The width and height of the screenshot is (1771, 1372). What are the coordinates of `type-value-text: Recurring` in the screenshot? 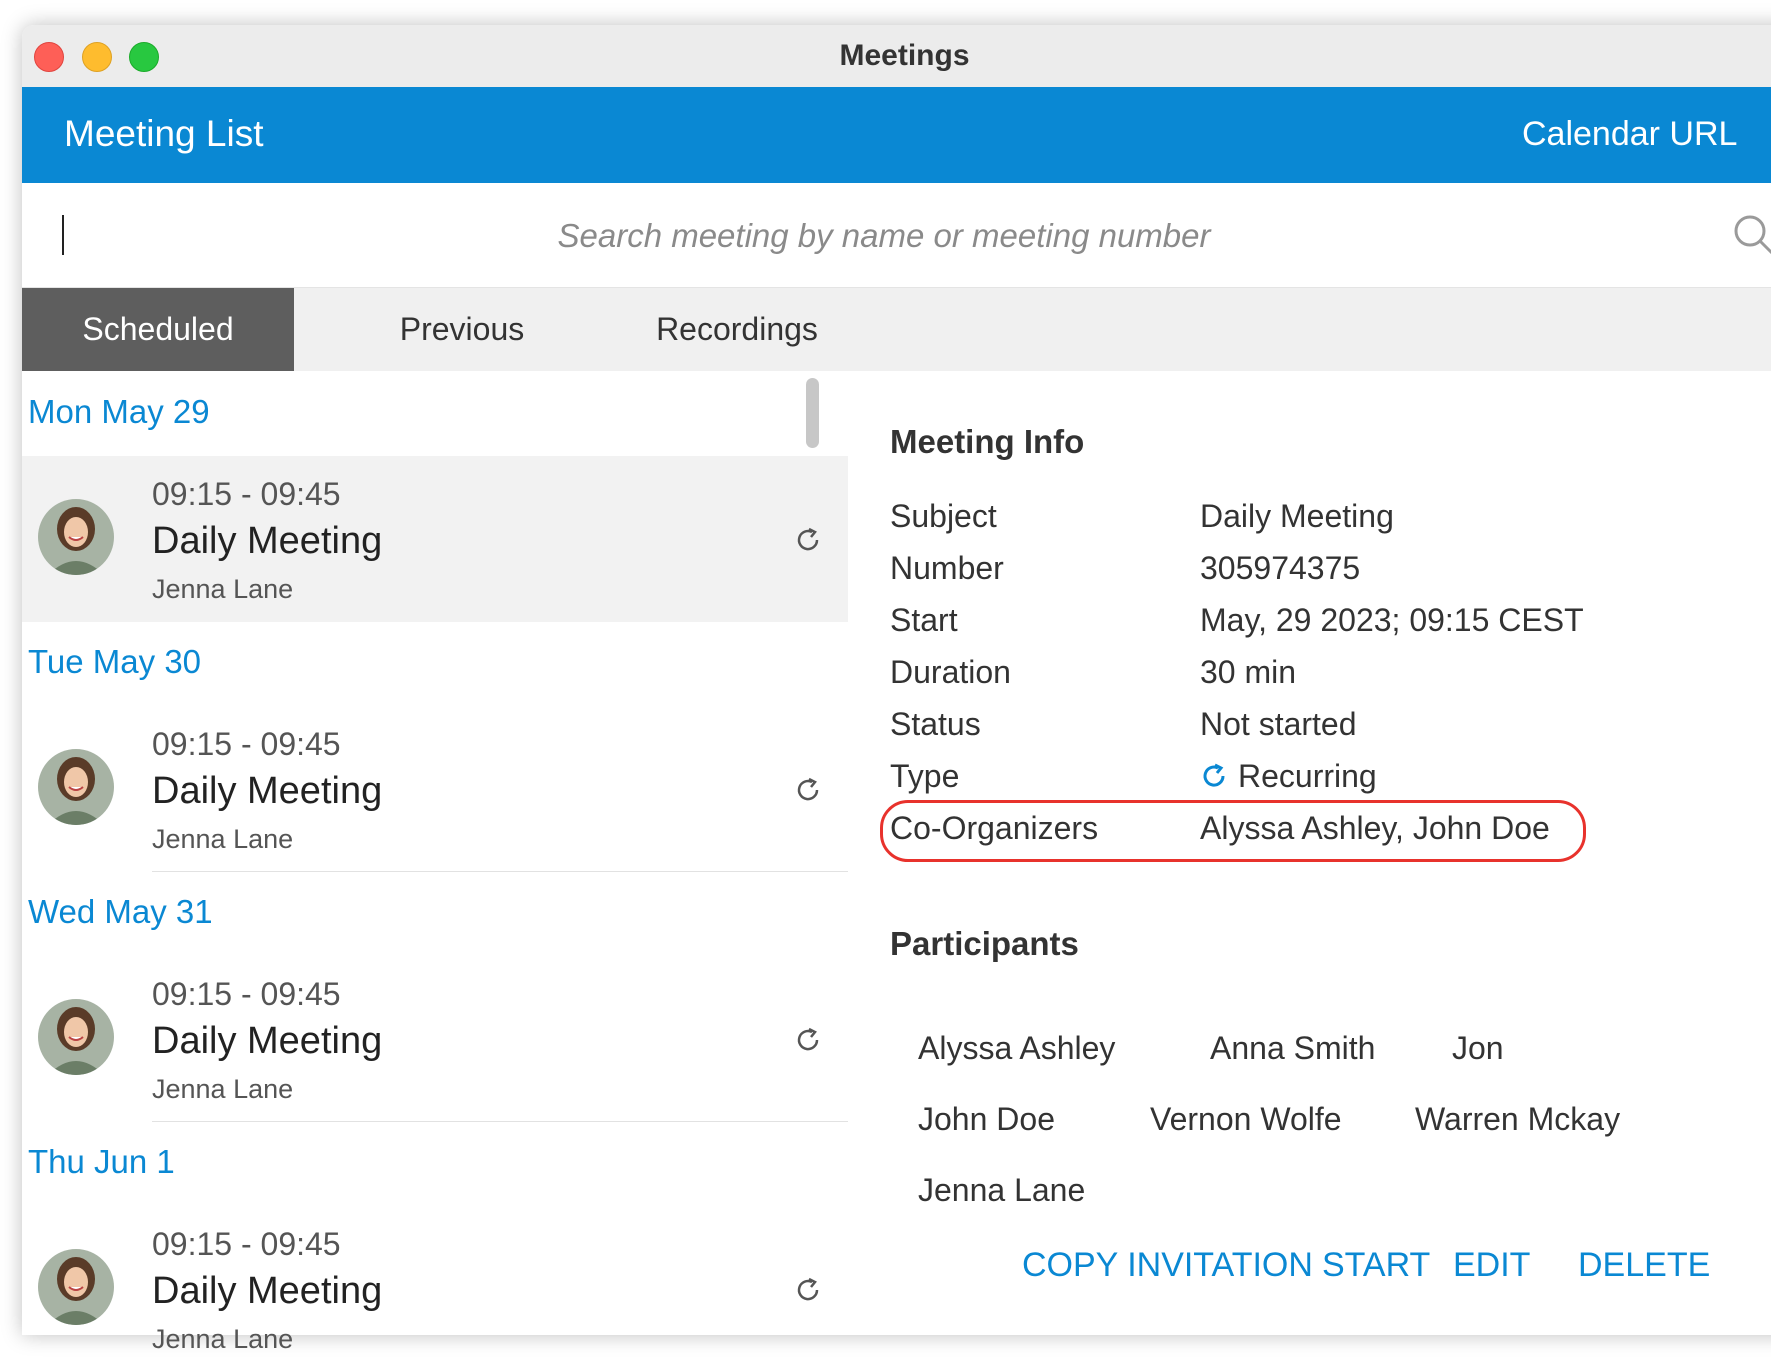 It's located at (1307, 776).